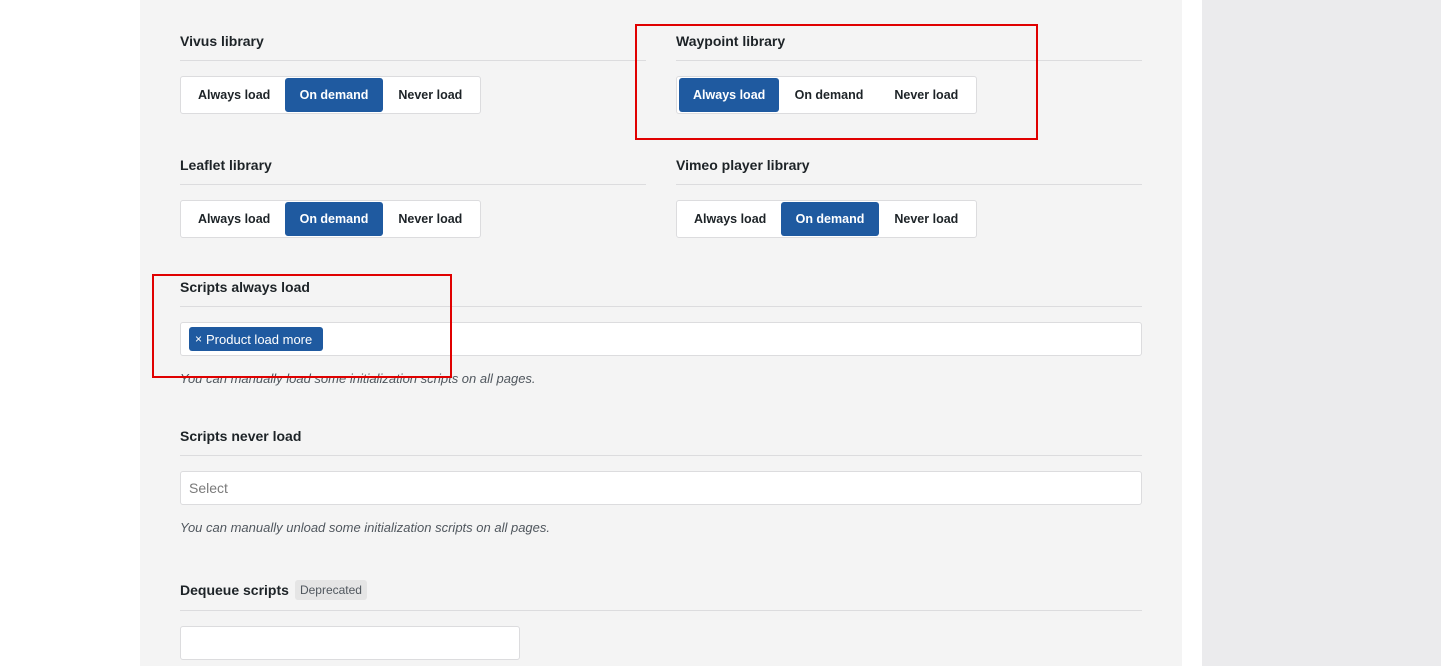  What do you see at coordinates (334, 95) in the screenshot?
I see `vivus-on-demand-button: On demand` at bounding box center [334, 95].